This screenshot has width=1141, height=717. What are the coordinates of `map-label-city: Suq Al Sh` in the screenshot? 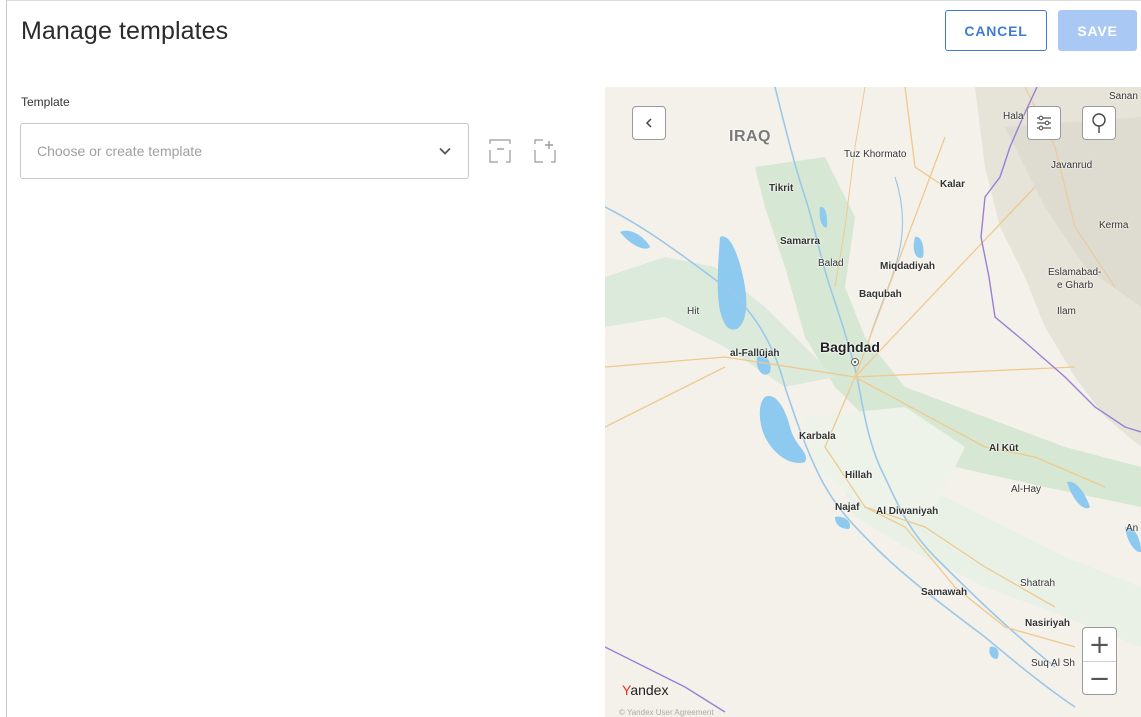 It's located at (1053, 663).